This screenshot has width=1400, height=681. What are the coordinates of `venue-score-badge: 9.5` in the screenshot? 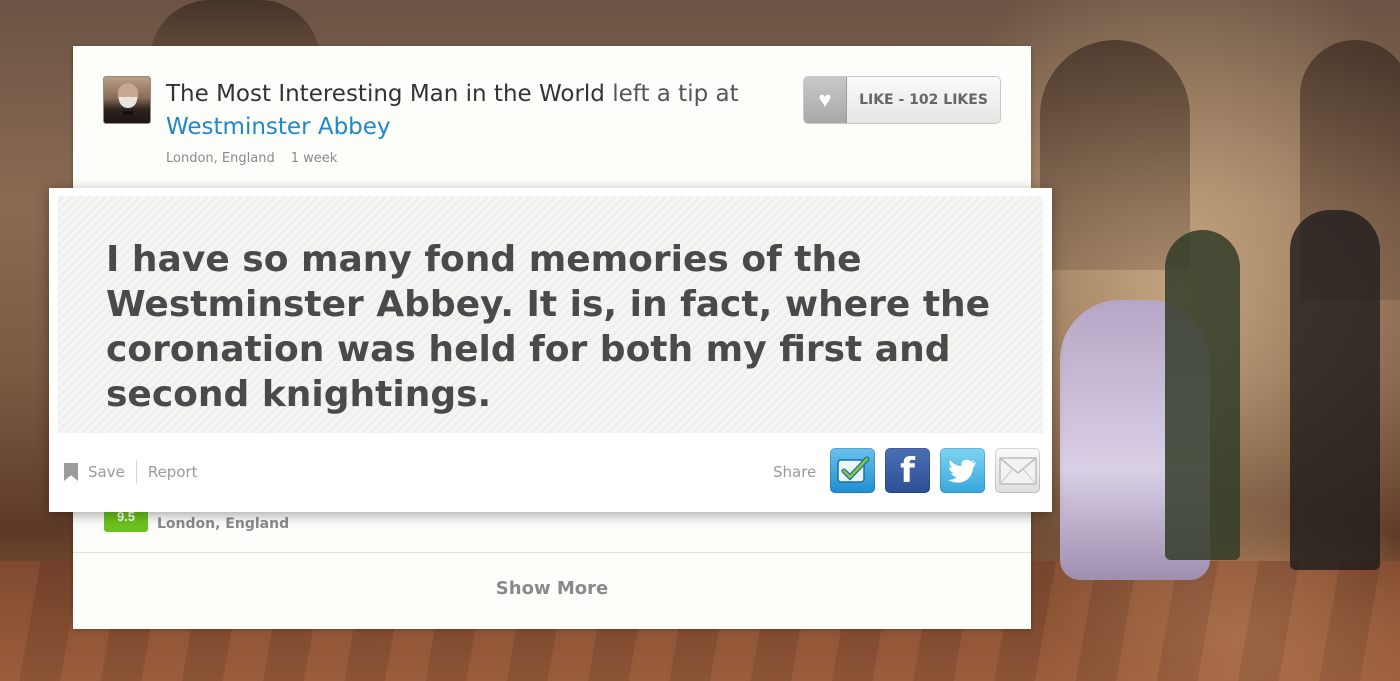 It's located at (126, 521).